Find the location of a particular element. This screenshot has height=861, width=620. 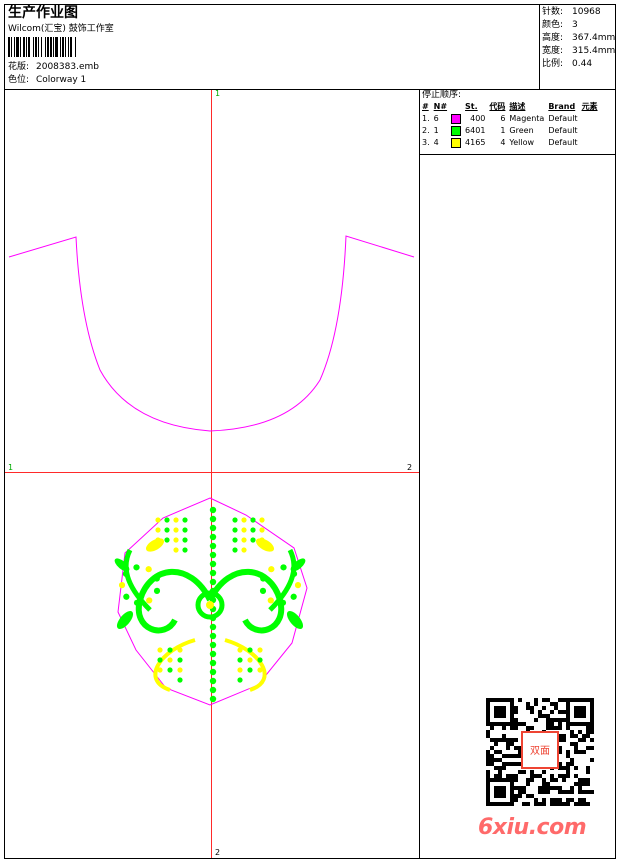

qr-code: 双面 is located at coordinates (540, 752).